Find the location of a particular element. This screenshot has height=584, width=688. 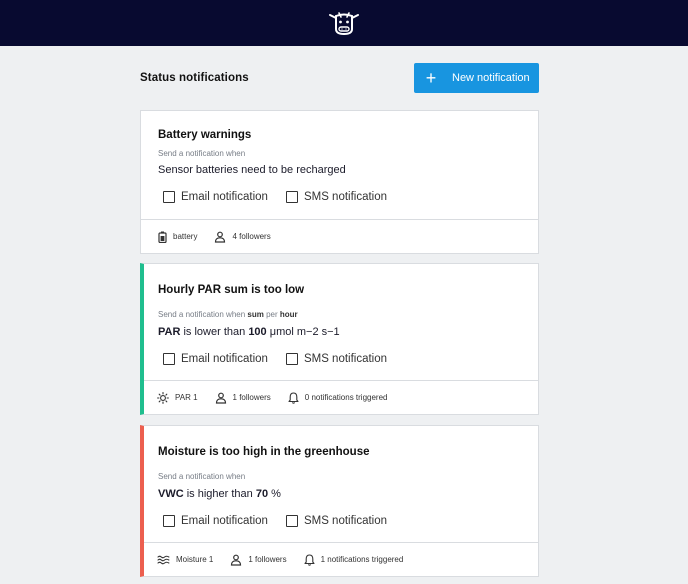

triggered-label: 0 notifications triggered is located at coordinates (346, 397).